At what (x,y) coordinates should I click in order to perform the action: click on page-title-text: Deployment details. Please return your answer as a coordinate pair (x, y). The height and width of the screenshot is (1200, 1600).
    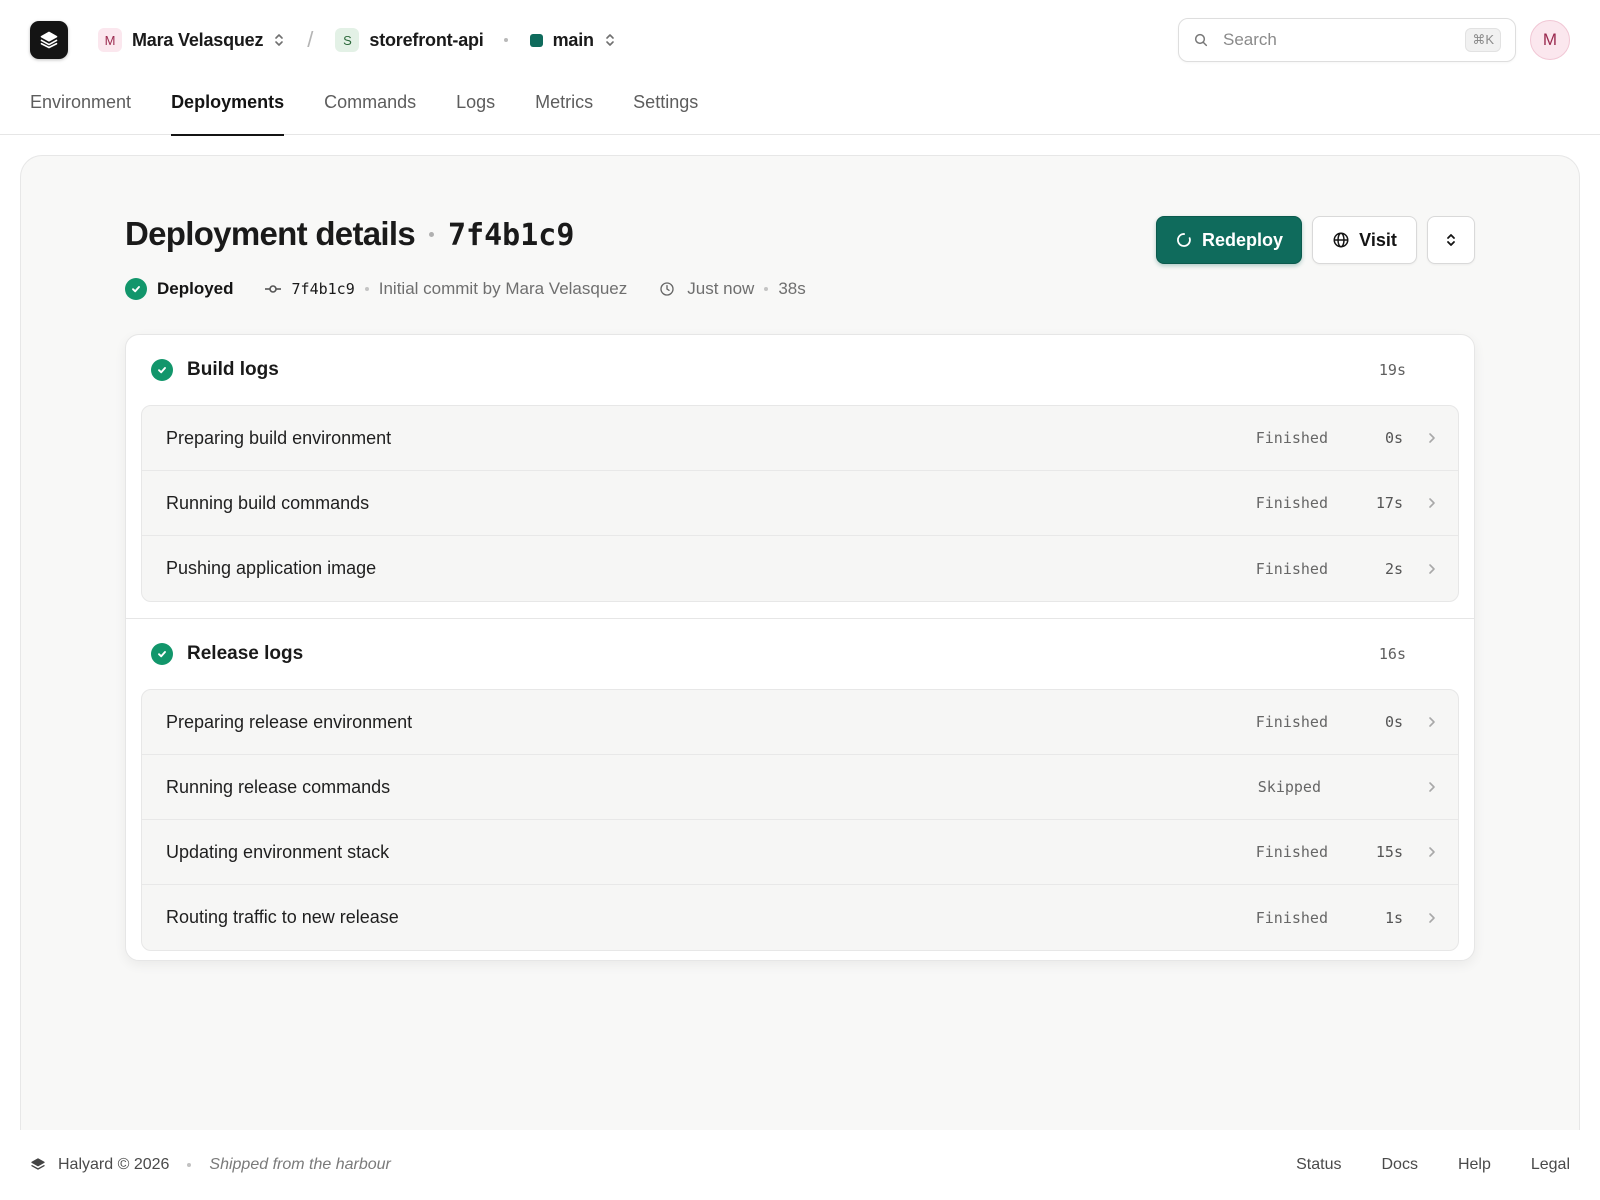
    Looking at the image, I should click on (270, 233).